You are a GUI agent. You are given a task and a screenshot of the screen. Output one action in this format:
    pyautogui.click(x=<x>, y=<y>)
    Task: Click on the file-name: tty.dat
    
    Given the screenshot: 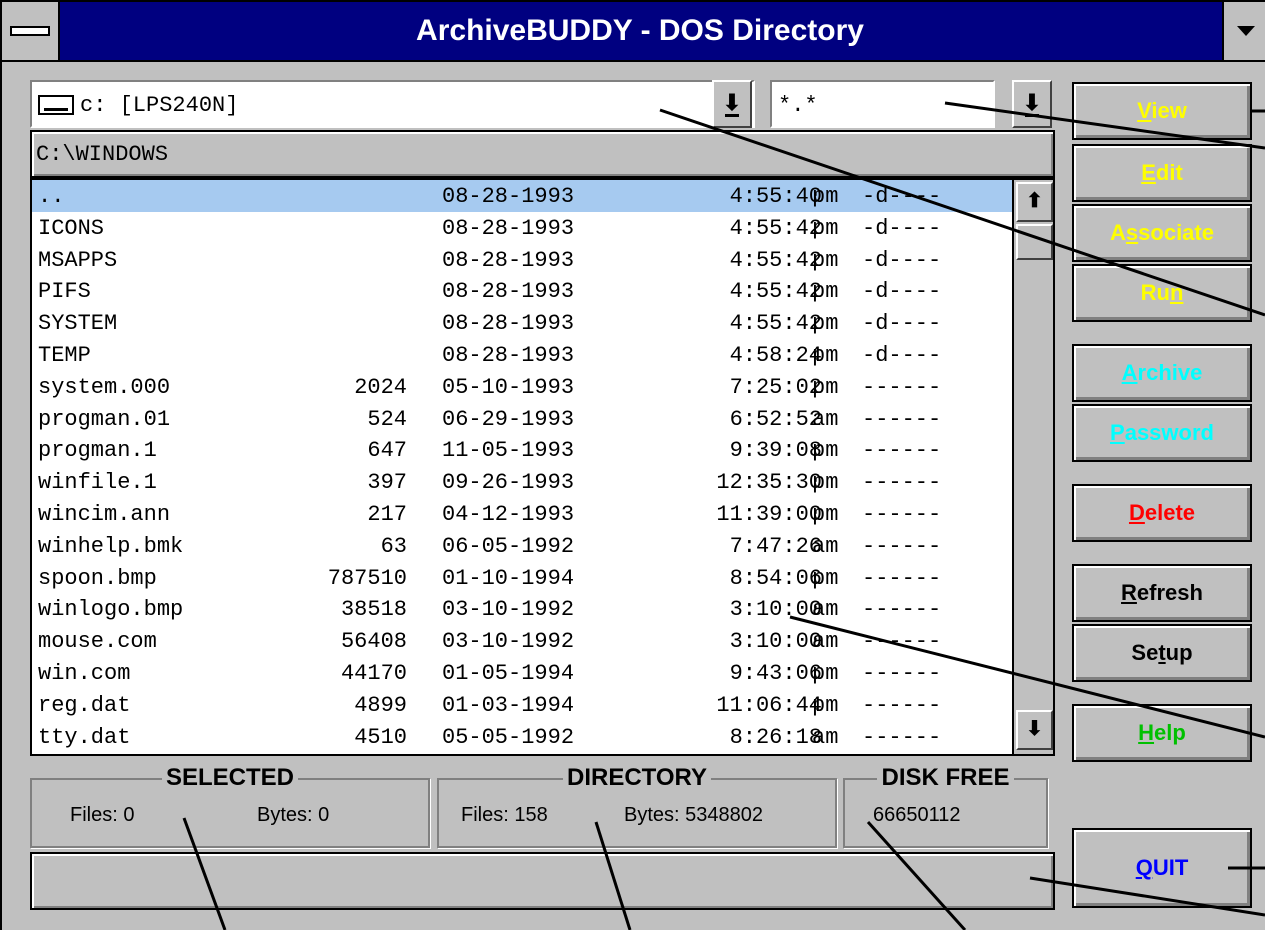 What is the action you would take?
    pyautogui.click(x=84, y=737)
    